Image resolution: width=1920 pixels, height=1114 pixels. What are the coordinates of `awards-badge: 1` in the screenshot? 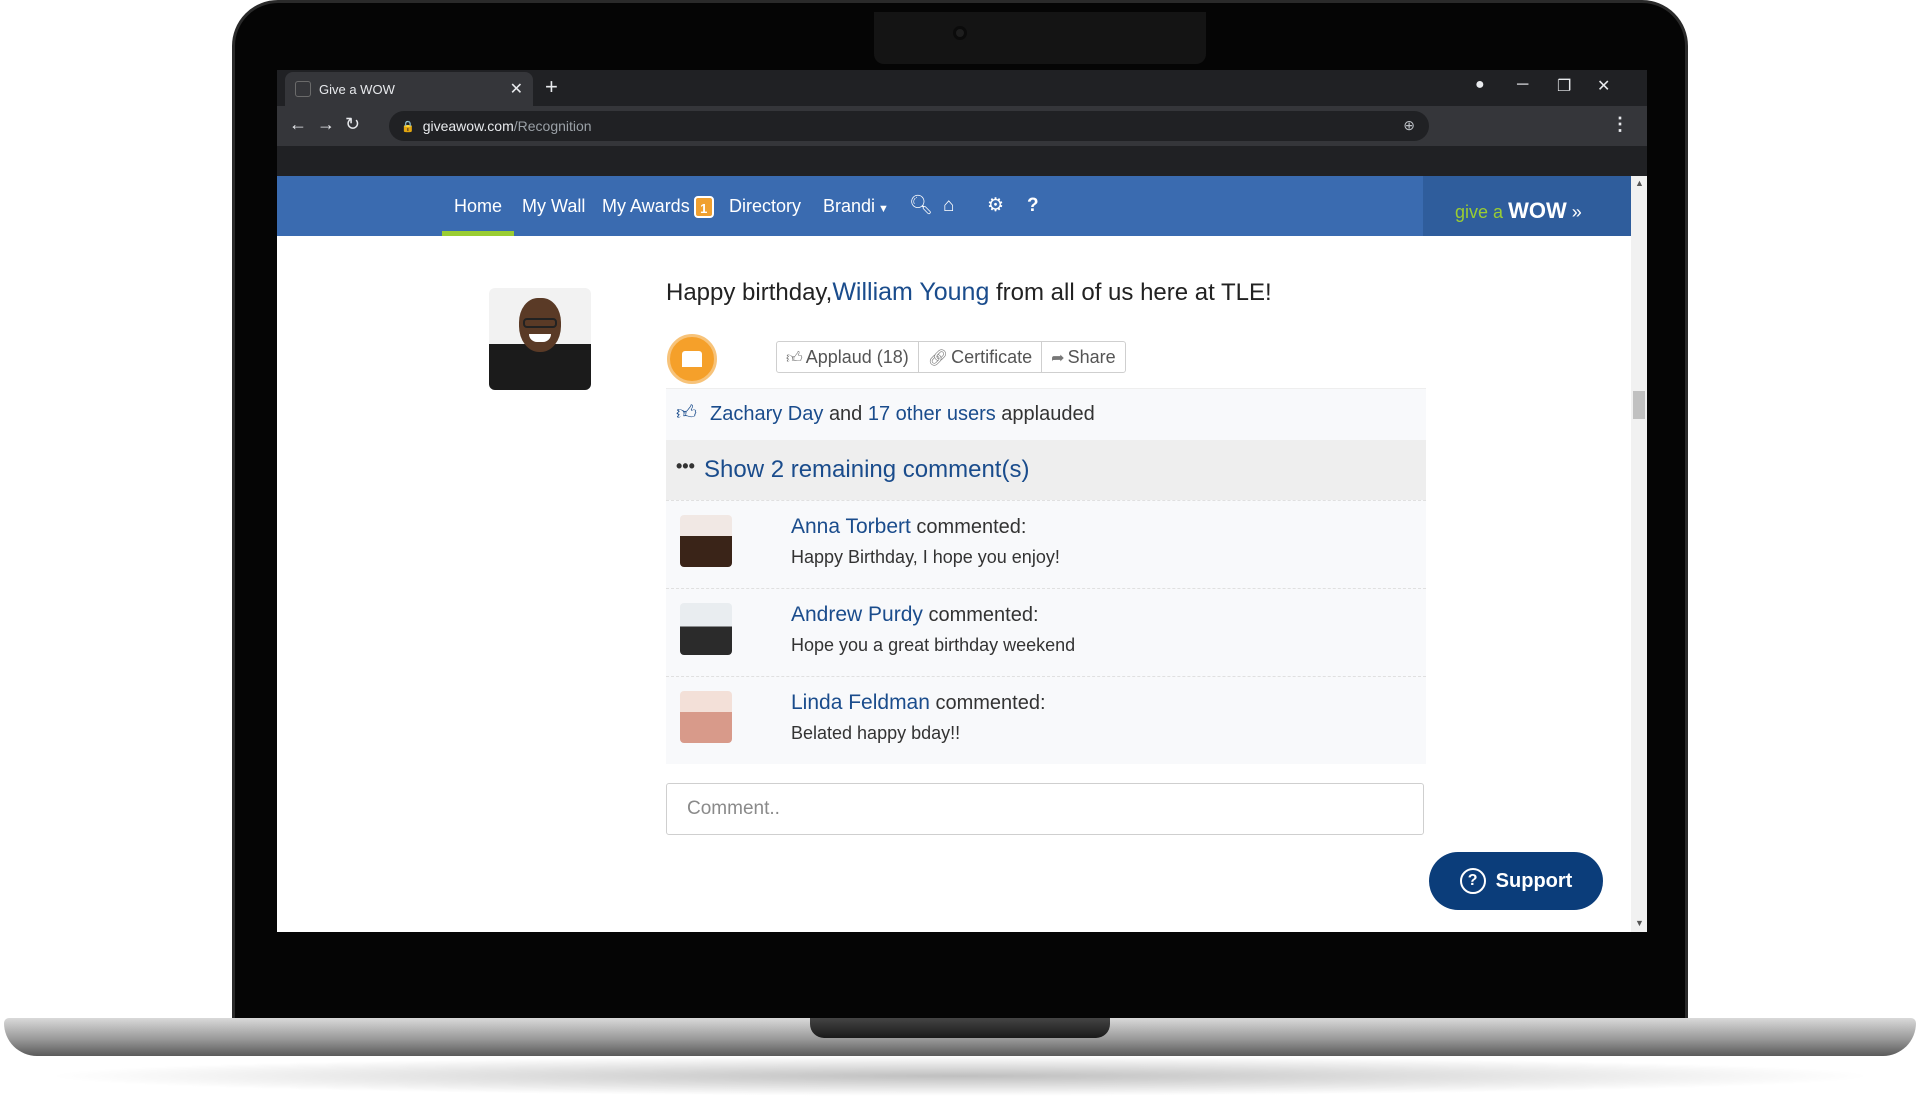 It's located at (703, 207).